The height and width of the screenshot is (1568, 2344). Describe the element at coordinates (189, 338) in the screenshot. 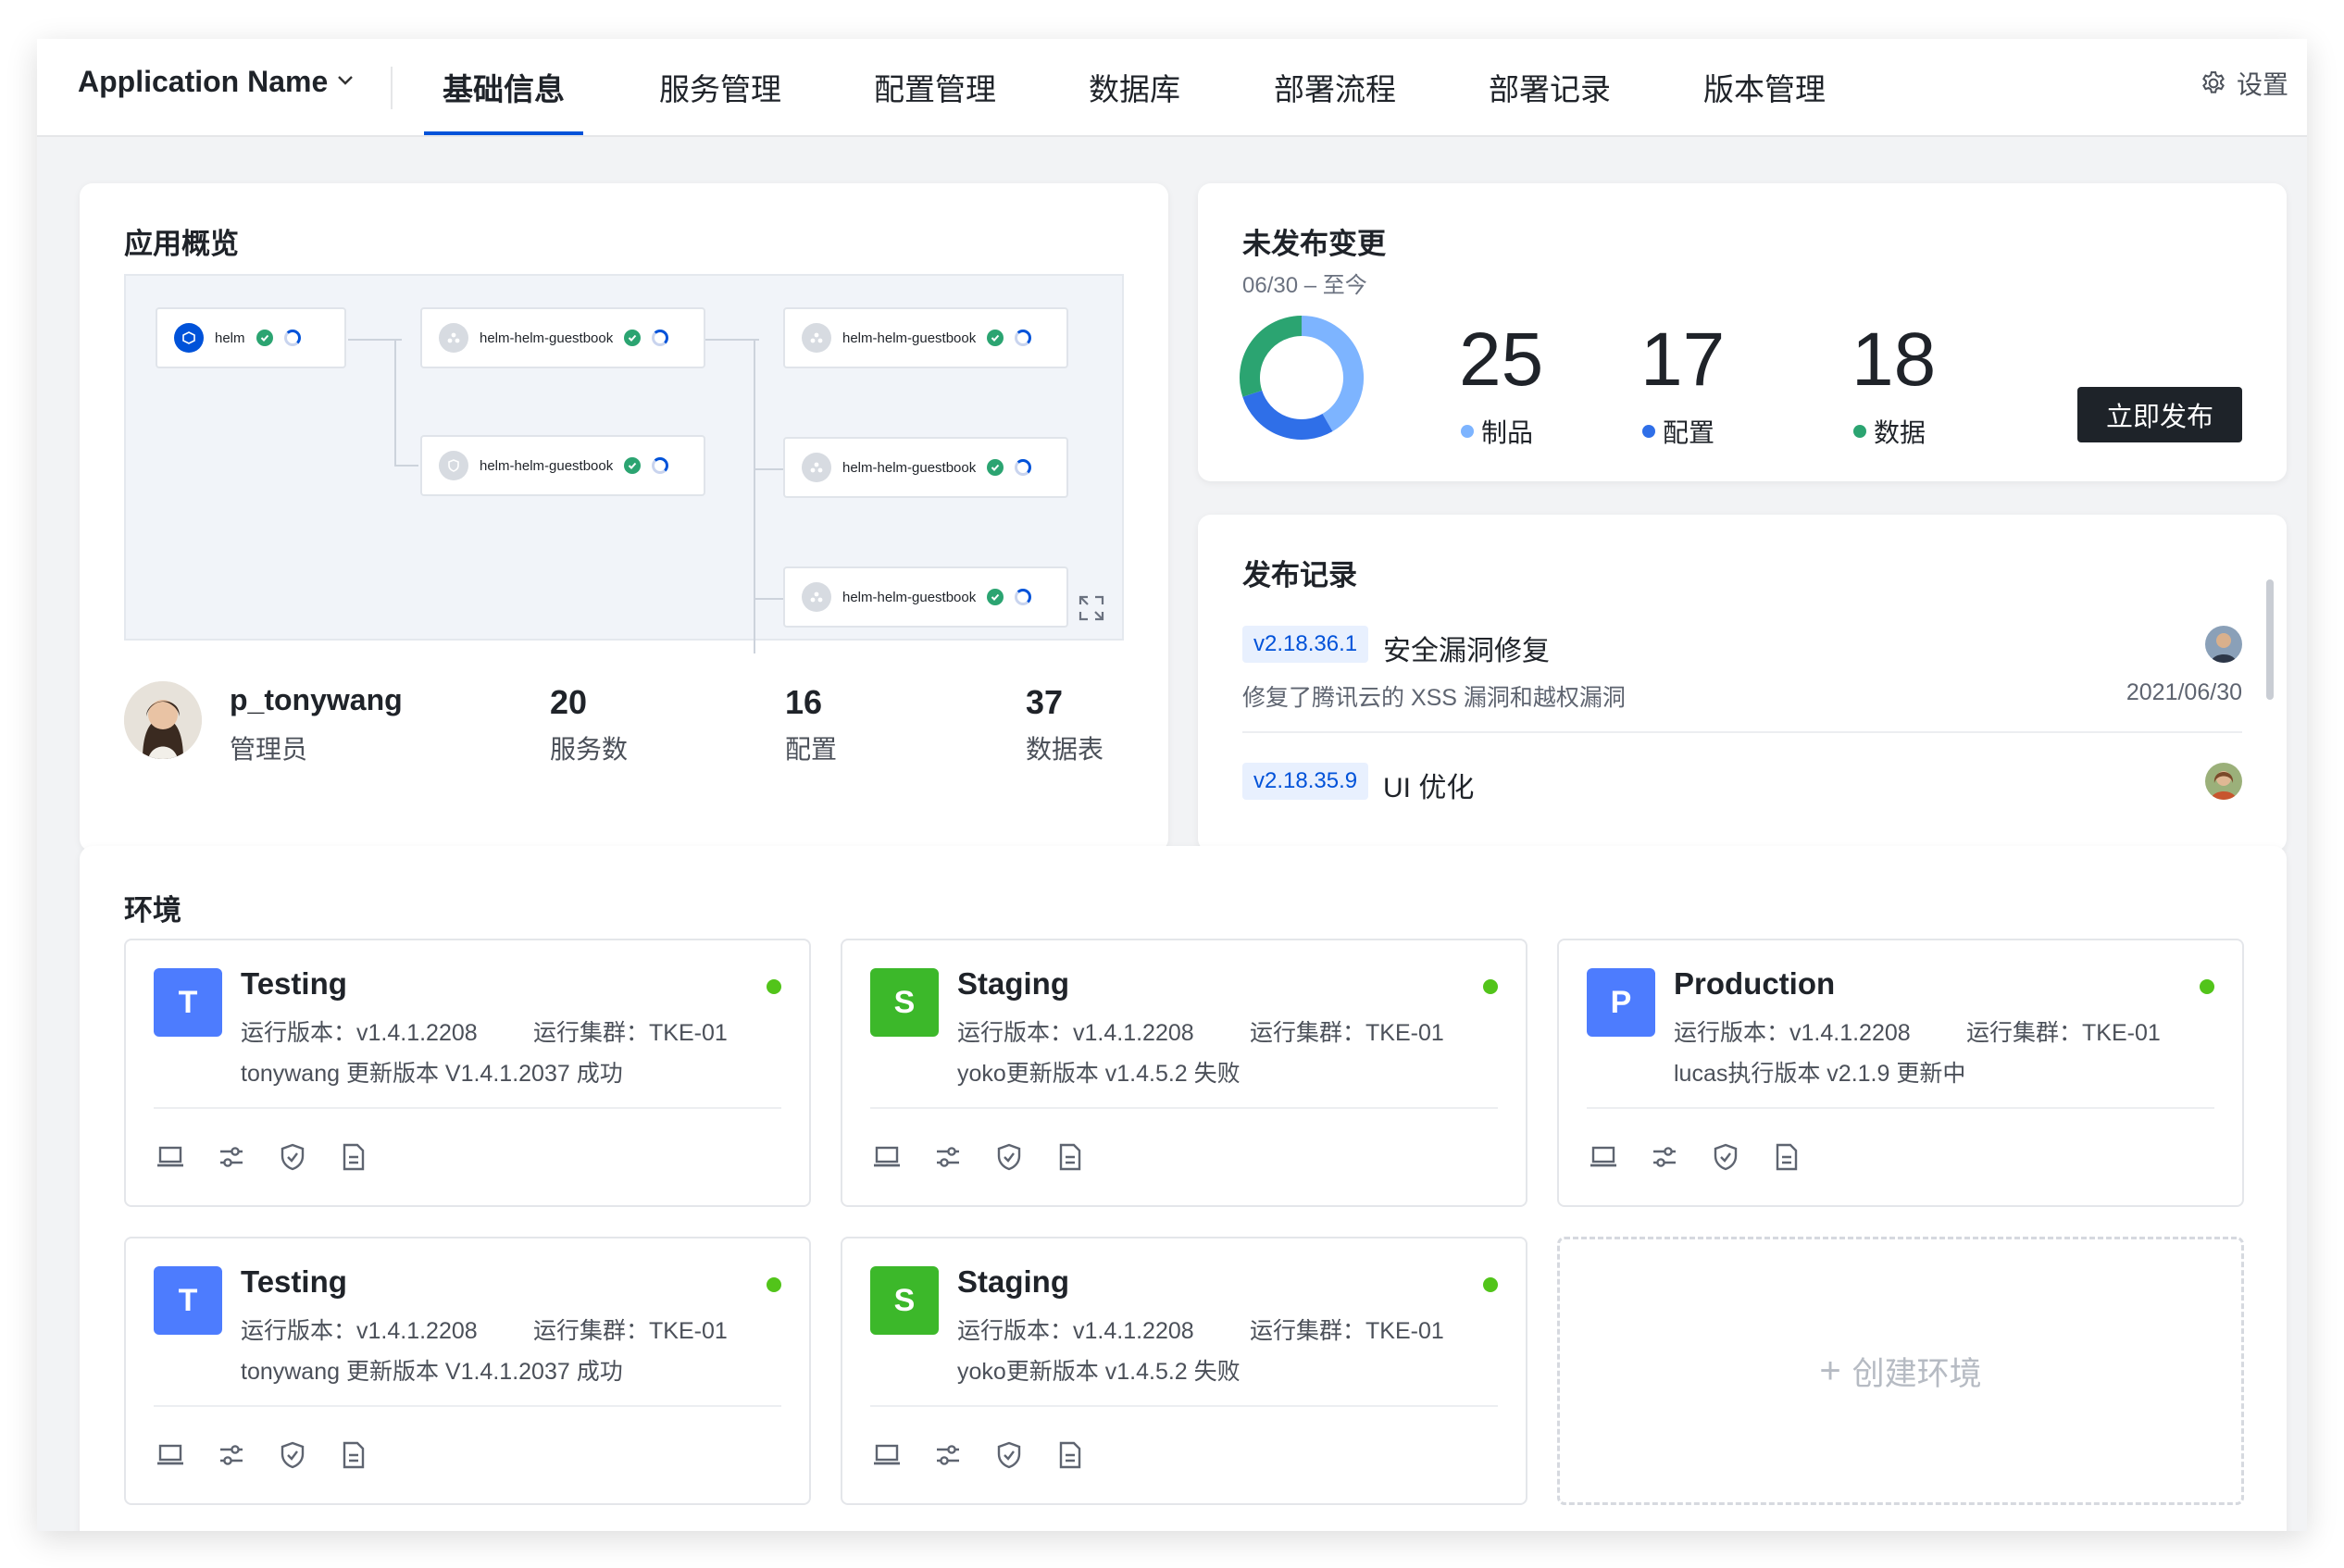

I see `cube-icon` at that location.